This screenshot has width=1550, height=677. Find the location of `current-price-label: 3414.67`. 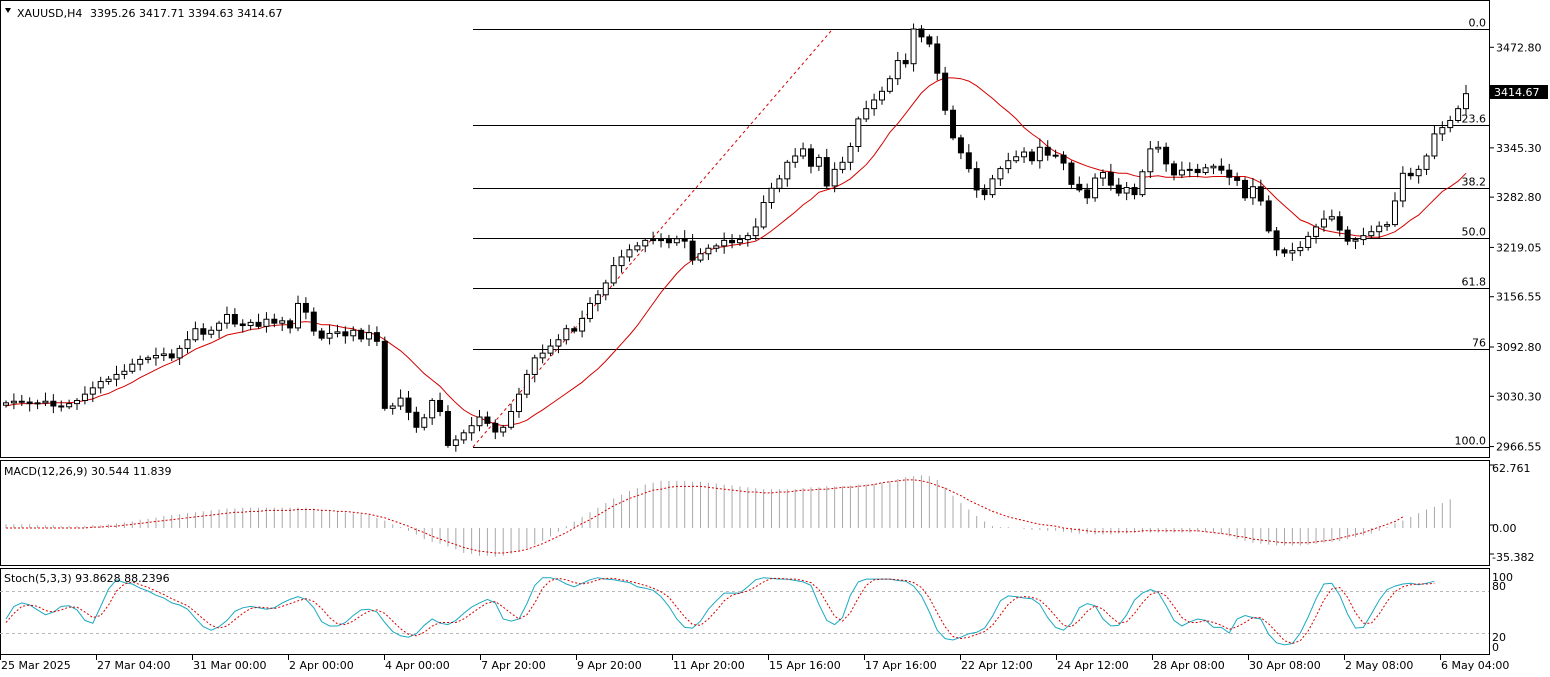

current-price-label: 3414.67 is located at coordinates (1517, 92).